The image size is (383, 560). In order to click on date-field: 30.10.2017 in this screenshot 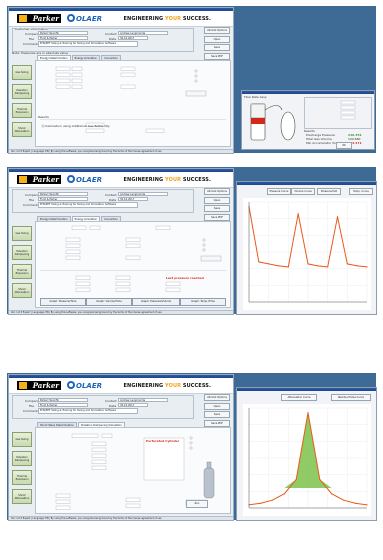, I will do `click(133, 38)`.